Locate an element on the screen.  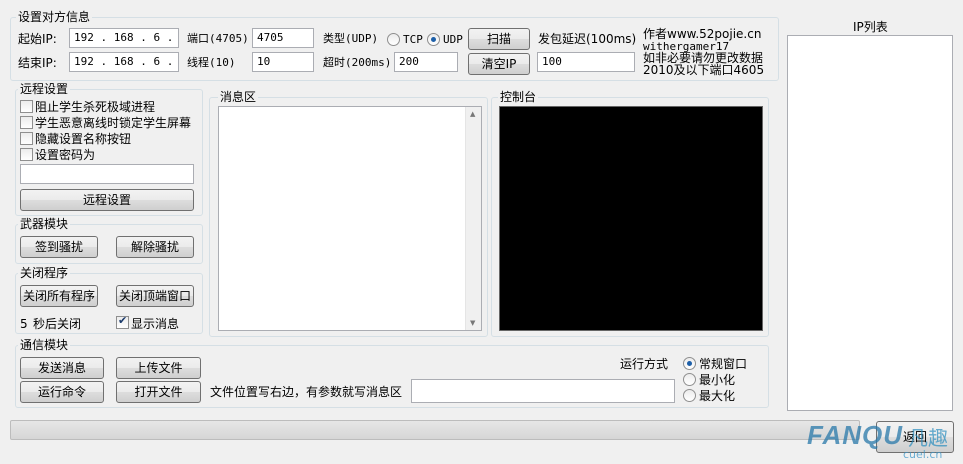
message-area-title: 消息区 is located at coordinates (238, 97).